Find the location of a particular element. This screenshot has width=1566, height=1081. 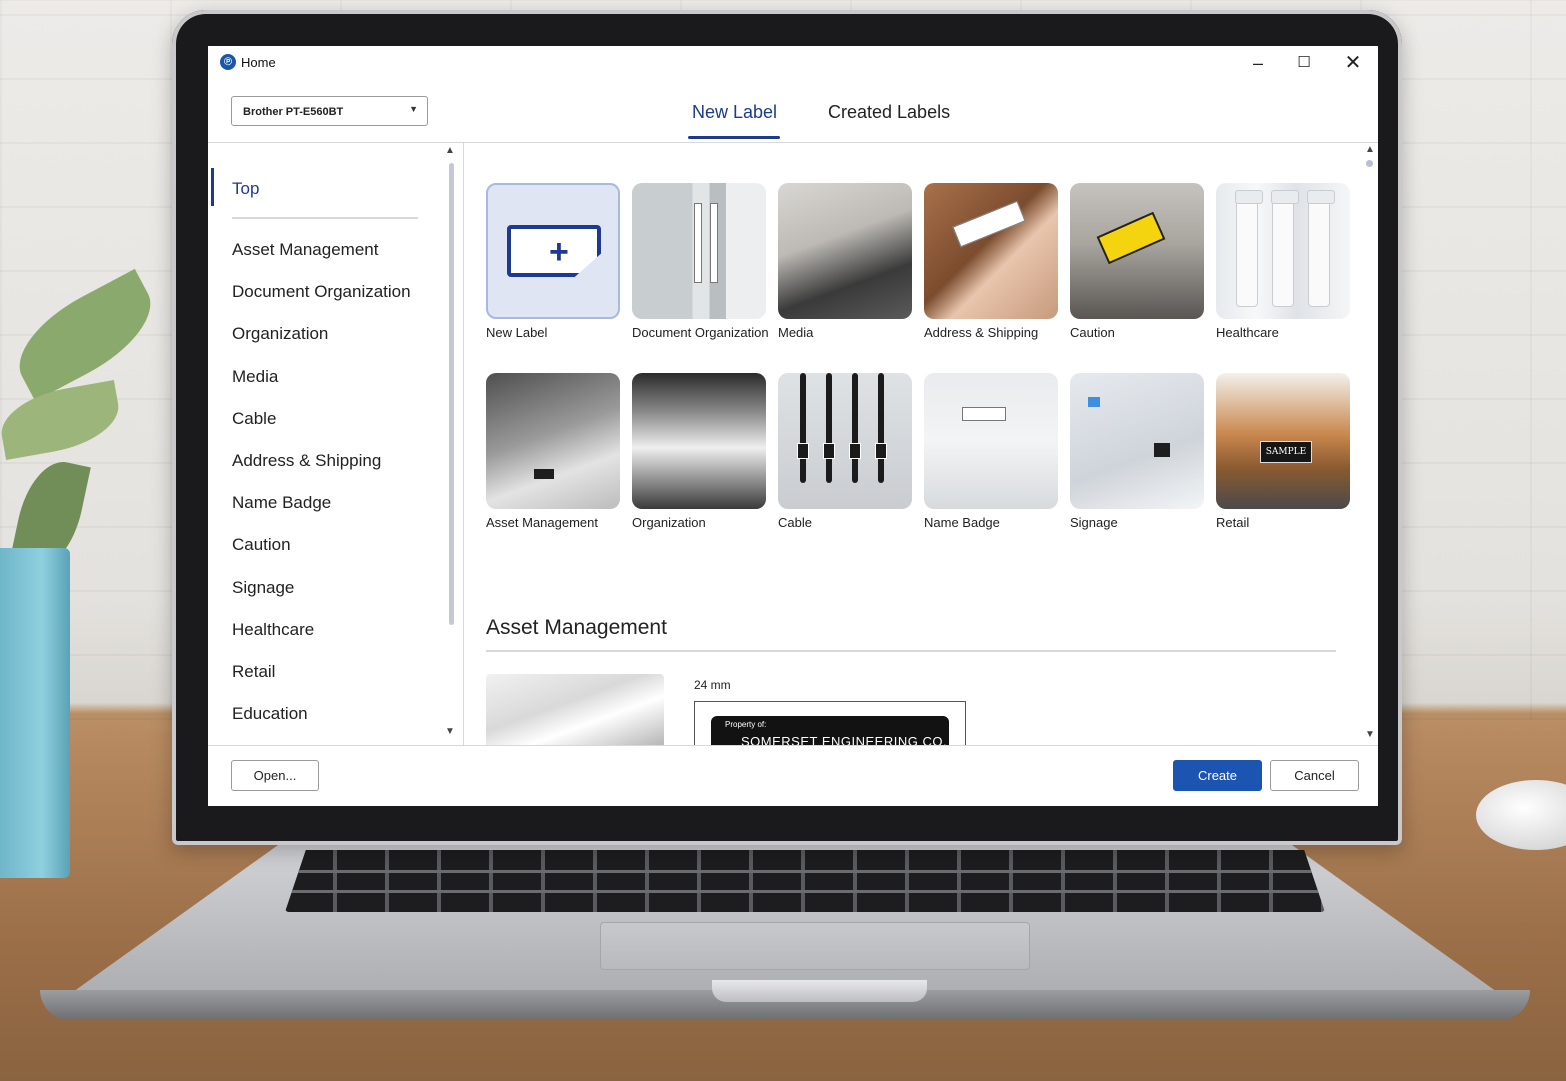

cables-photo is located at coordinates (845, 441).